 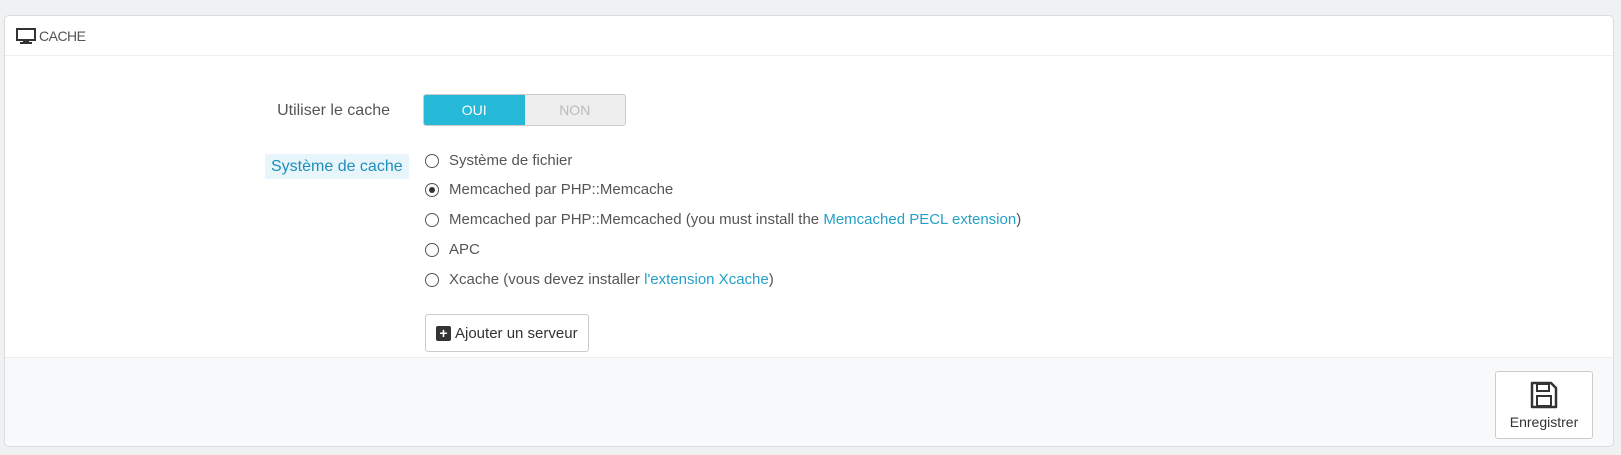 I want to click on memcached-pecl-link: Memcached PECL extension, so click(x=919, y=219).